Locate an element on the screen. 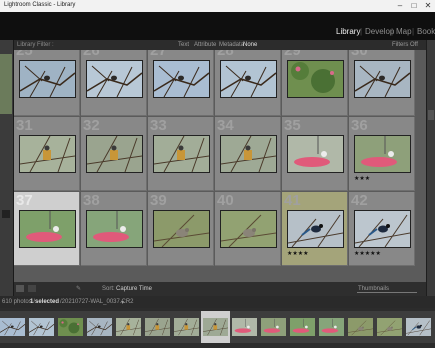 This screenshot has width=435, height=348. minimize-icon: – is located at coordinates (400, 6).